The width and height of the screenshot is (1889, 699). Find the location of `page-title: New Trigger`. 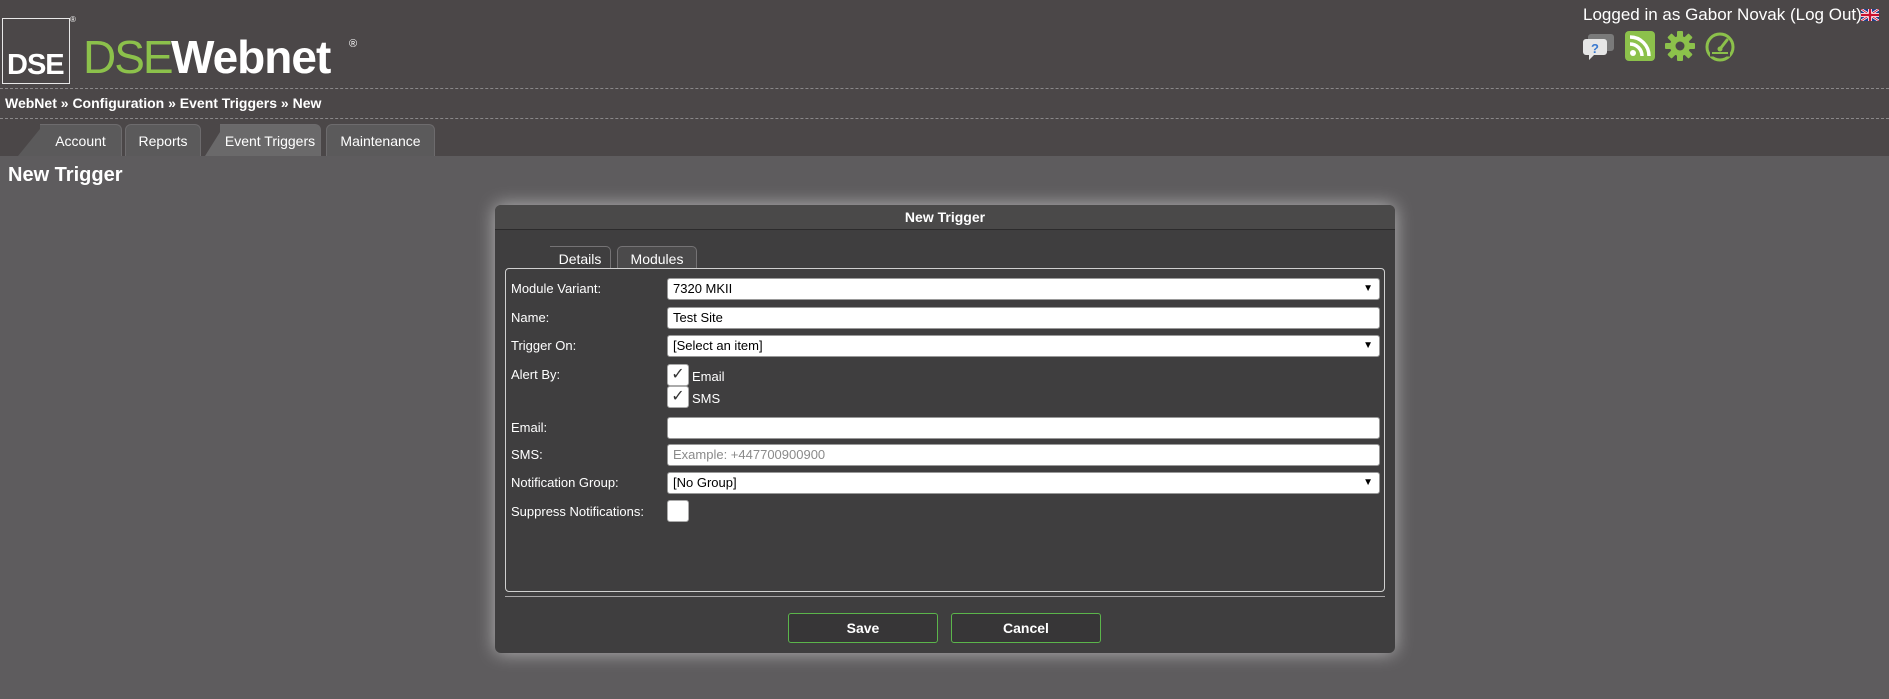

page-title: New Trigger is located at coordinates (65, 175).